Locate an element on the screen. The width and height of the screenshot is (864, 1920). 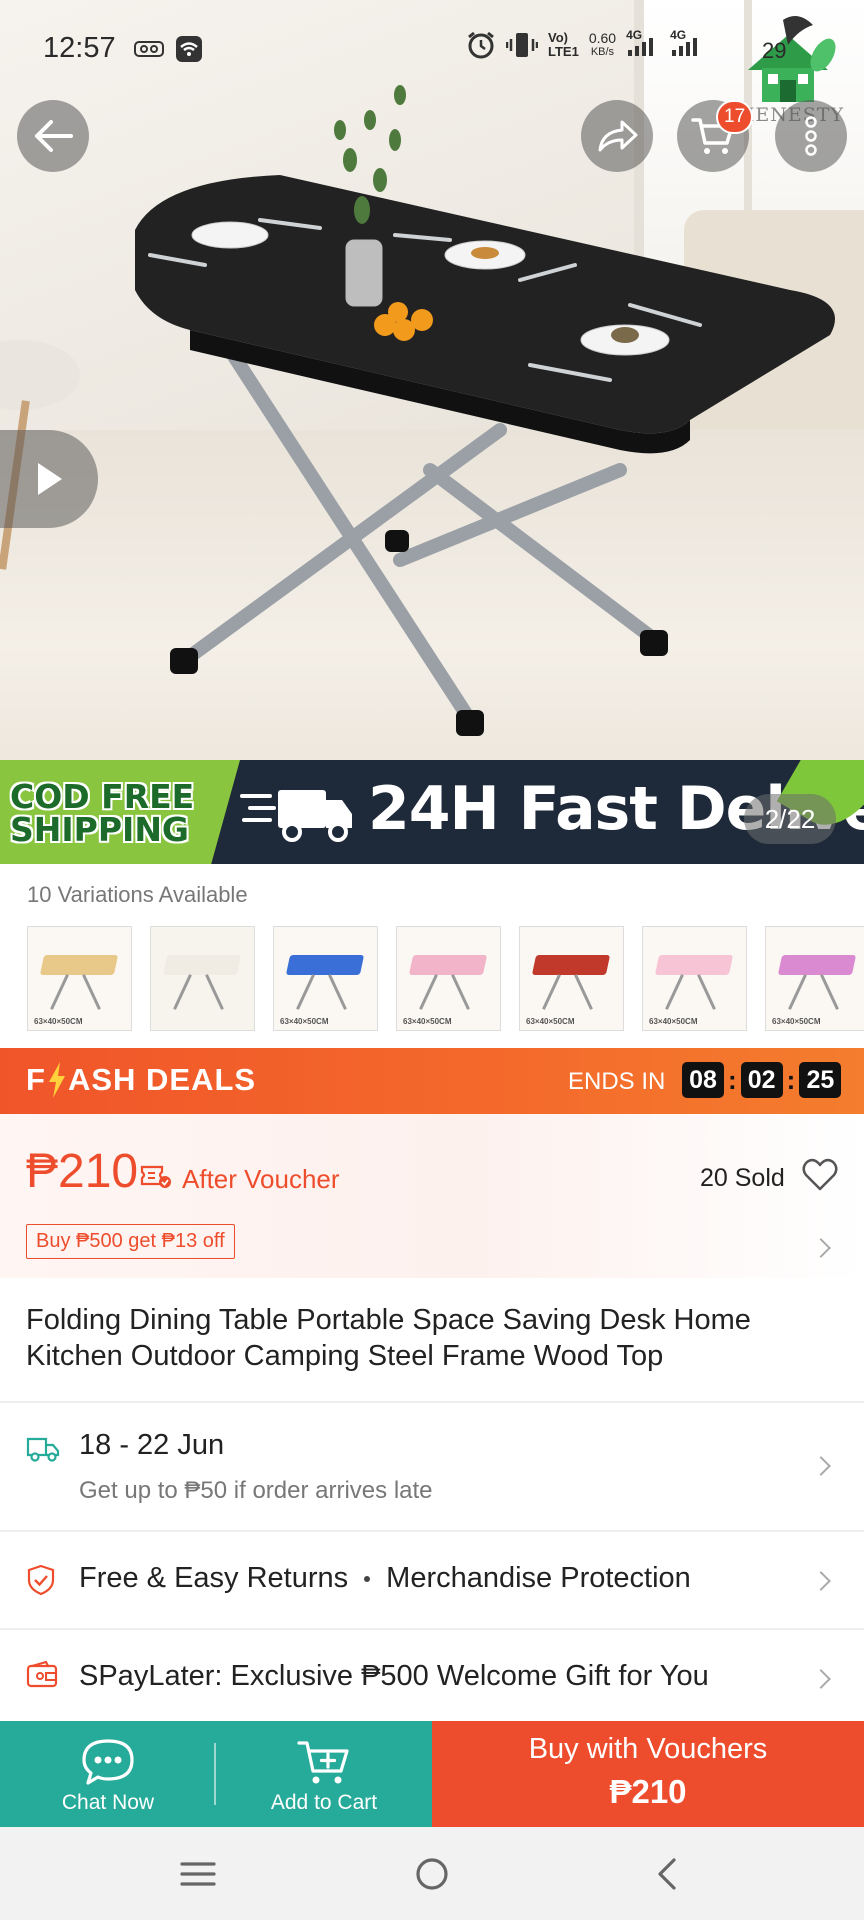
add-to-cart-label: Add to Cart is located at coordinates (324, 1802).